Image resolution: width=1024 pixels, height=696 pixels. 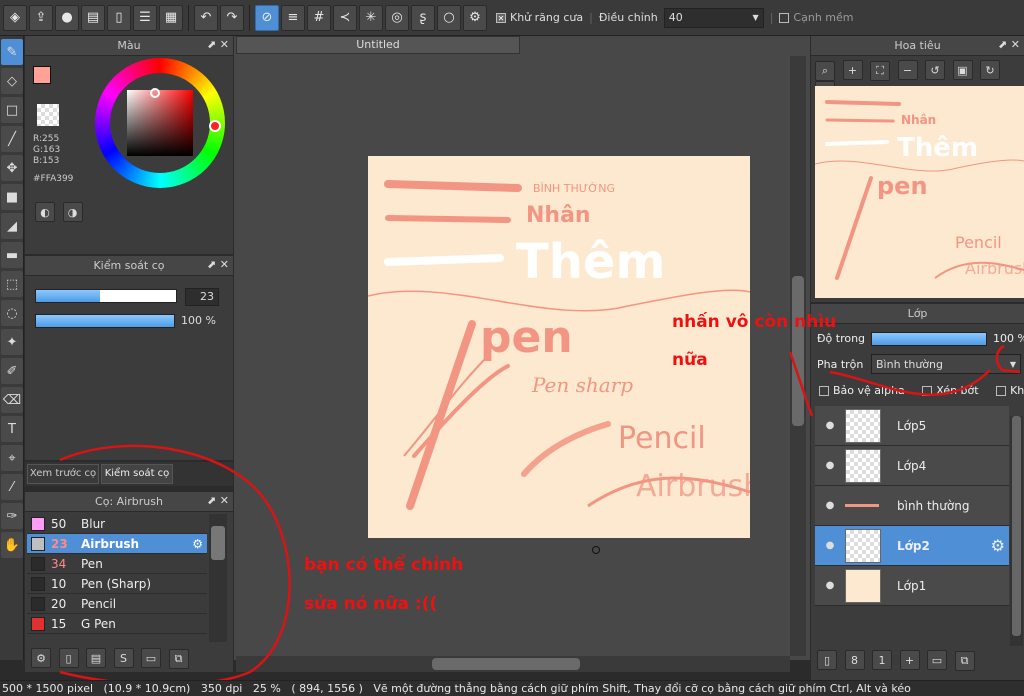 I want to click on list-item: 34 Pen, so click(x=117, y=564).